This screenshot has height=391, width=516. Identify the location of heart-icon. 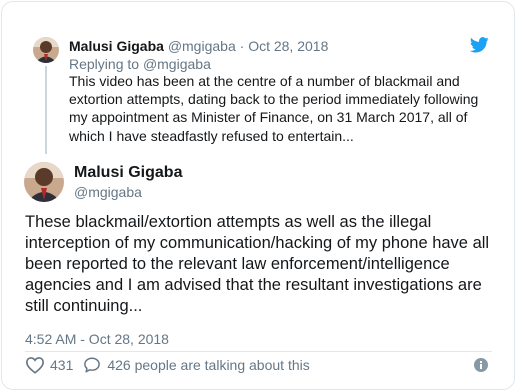
(35, 365).